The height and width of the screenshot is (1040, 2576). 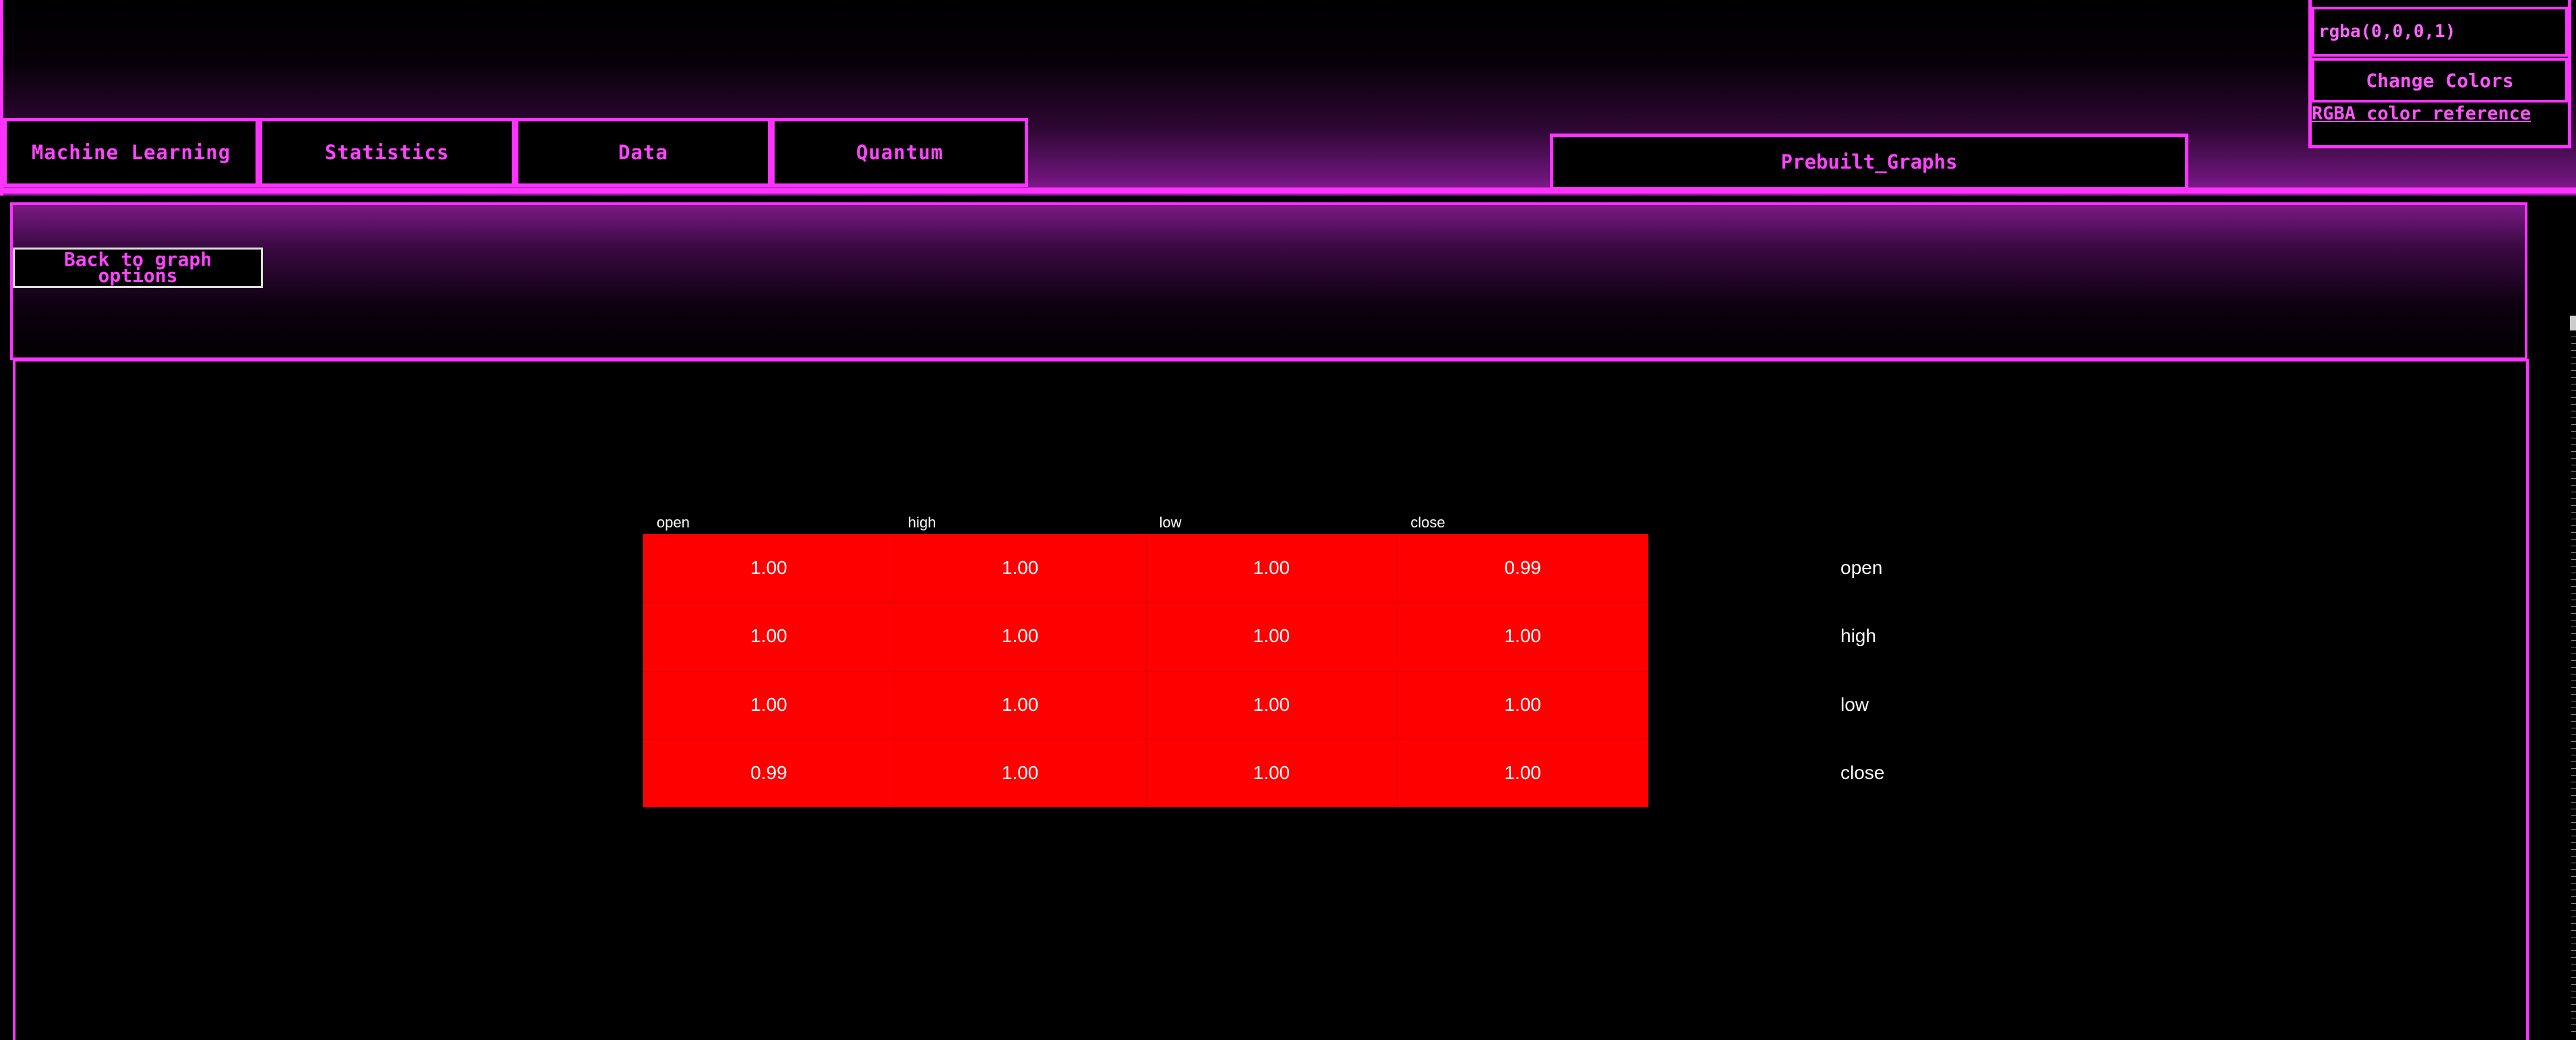 What do you see at coordinates (1268, 281) in the screenshot?
I see `graph-options-panel` at bounding box center [1268, 281].